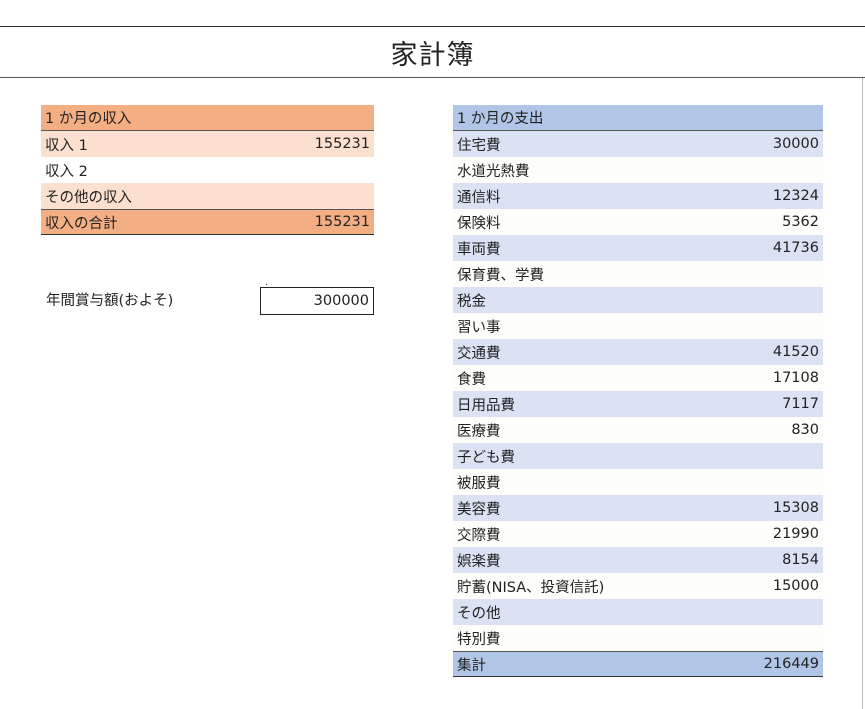  Describe the element at coordinates (638, 196) in the screenshot. I see `expense-row: 通信料 12324` at that location.